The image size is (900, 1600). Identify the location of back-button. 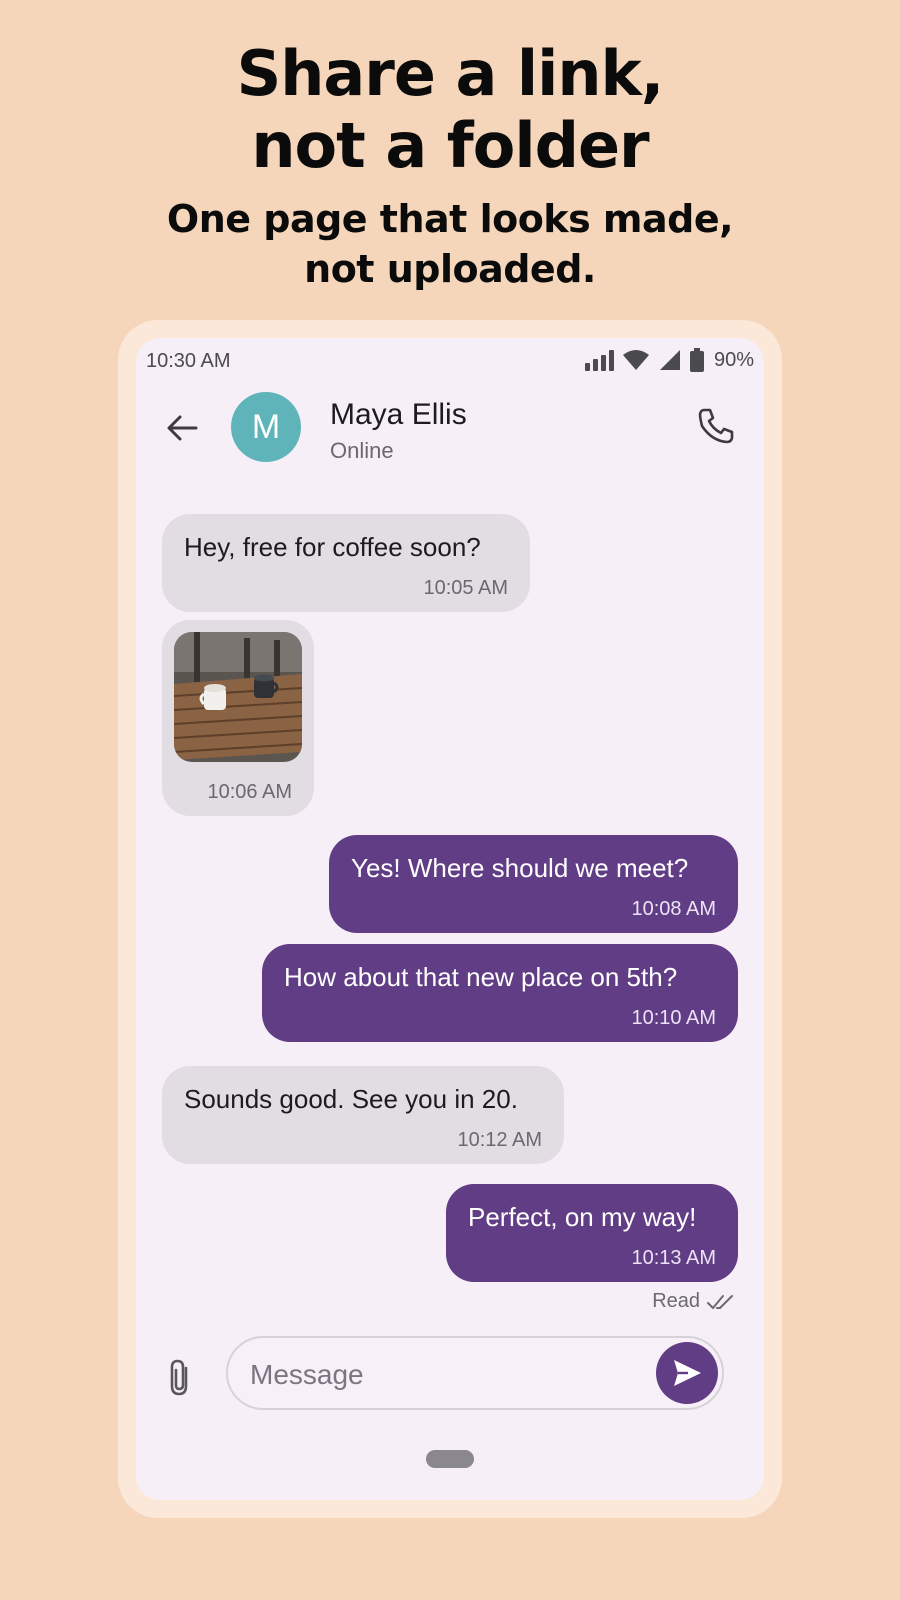
(182, 428).